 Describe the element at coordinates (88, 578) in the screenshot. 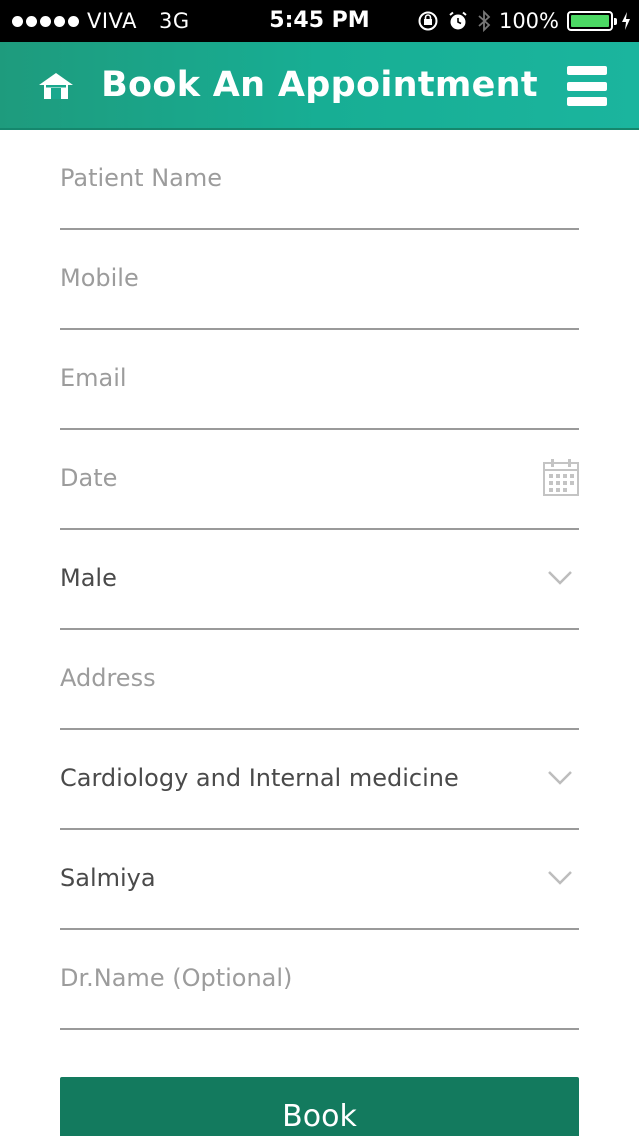

I see `gender-value: Male` at that location.